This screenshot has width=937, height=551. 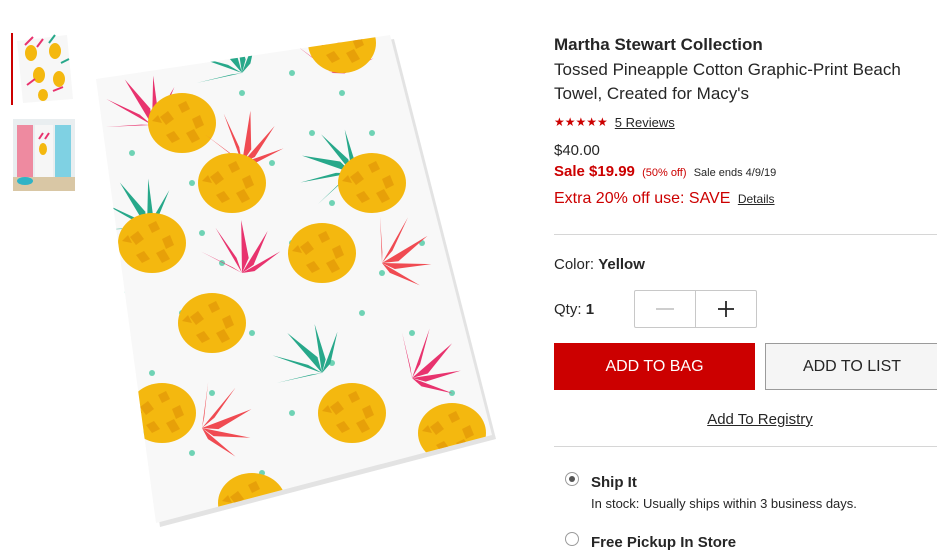 I want to click on sale-price: Sale $19.99, so click(x=594, y=171).